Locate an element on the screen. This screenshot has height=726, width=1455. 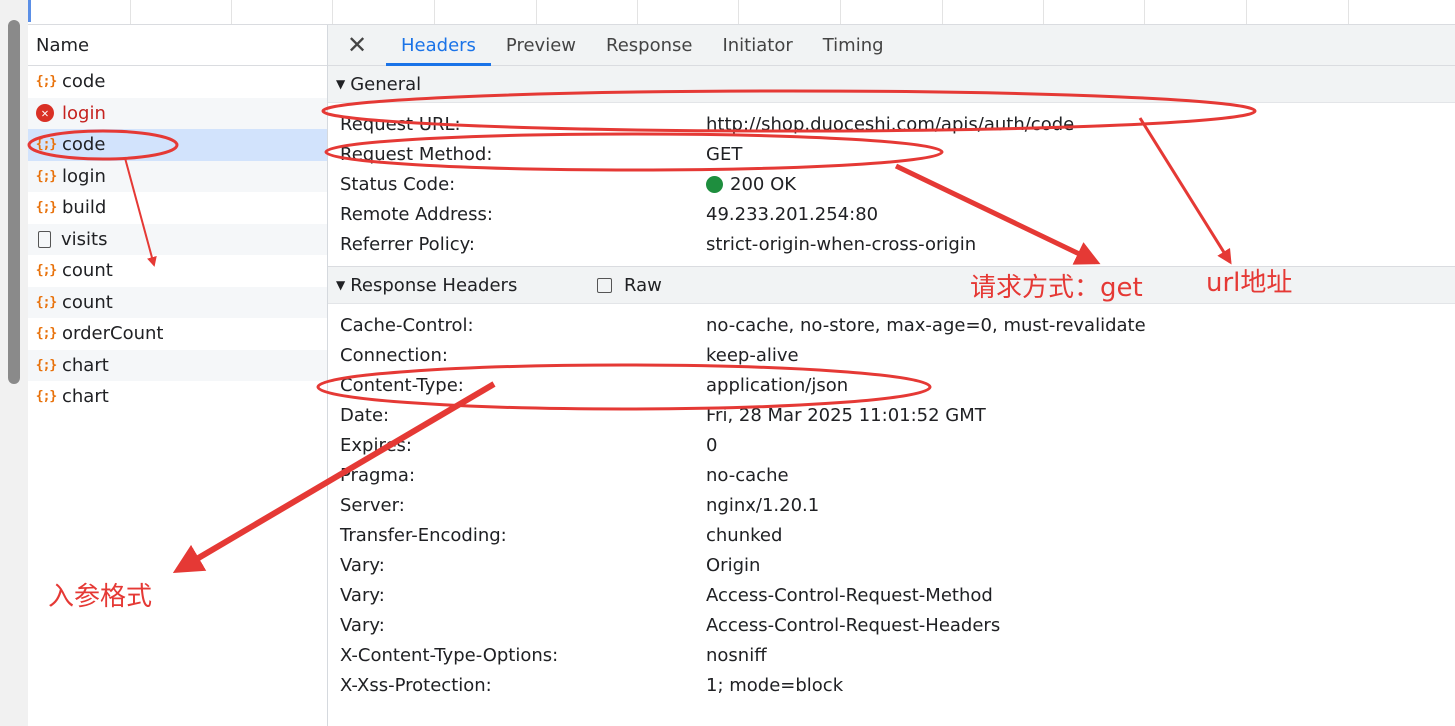
header-row-vary: Vary: Access-Control-Request-Method is located at coordinates (891, 595).